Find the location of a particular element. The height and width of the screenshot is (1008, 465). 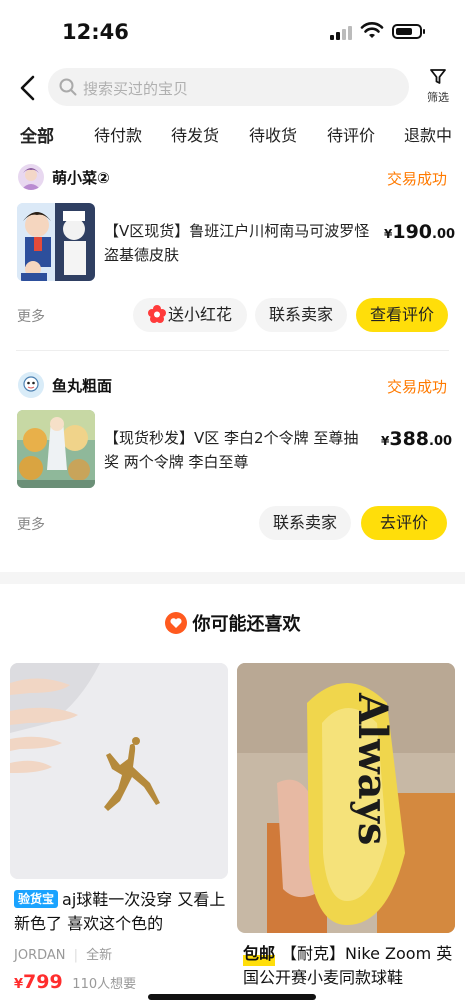

filter-button: 筛选 is located at coordinates (438, 90).